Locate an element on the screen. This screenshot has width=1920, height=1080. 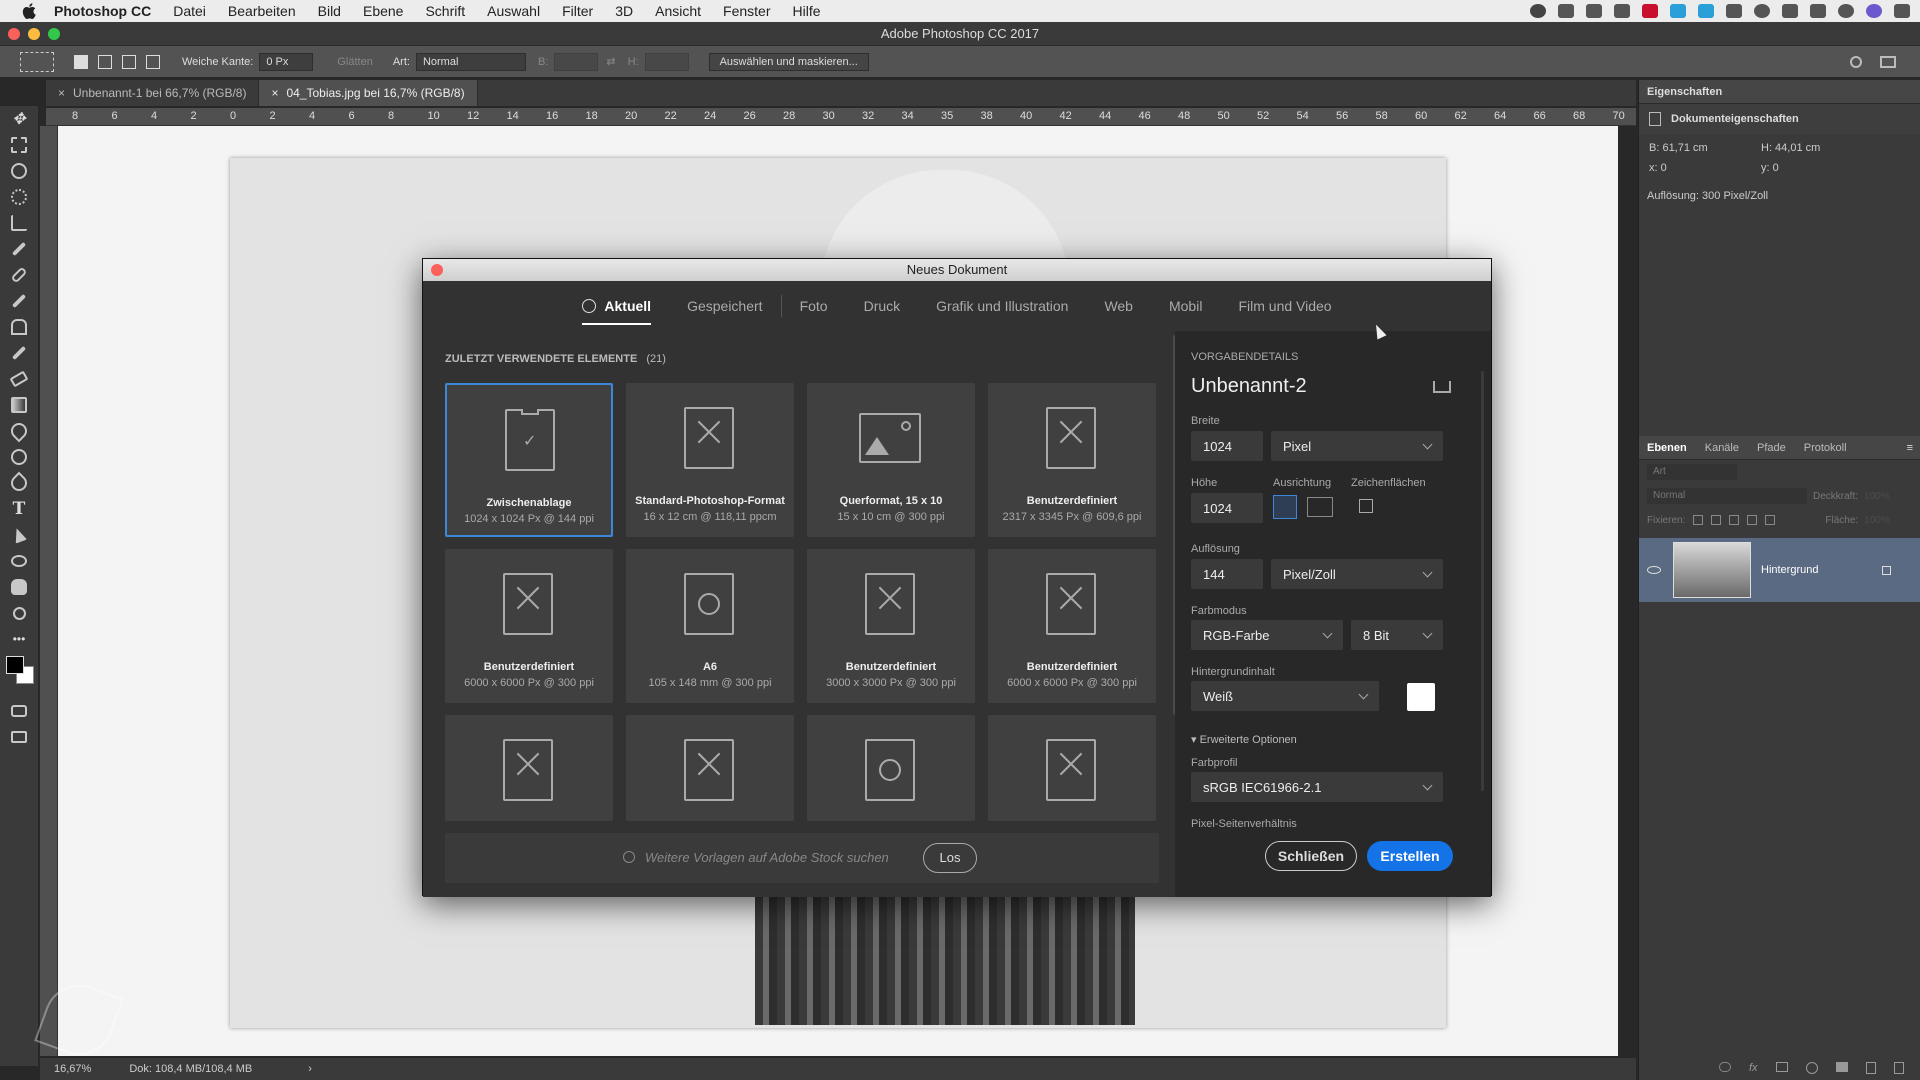
tab-ebenen: Ebenen is located at coordinates (1667, 448).